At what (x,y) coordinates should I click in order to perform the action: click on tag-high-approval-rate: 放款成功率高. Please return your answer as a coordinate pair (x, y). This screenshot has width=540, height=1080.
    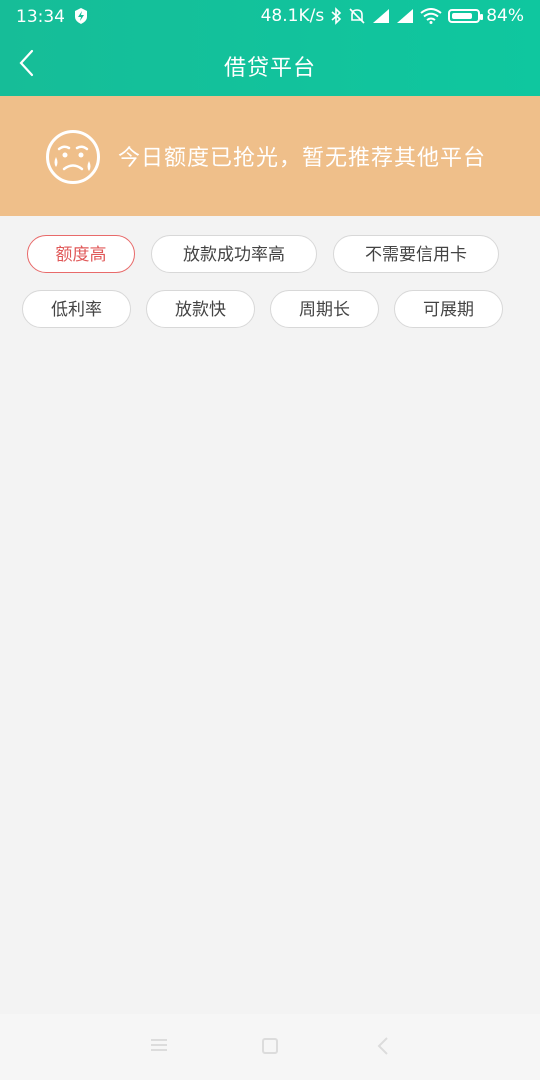
    Looking at the image, I should click on (234, 254).